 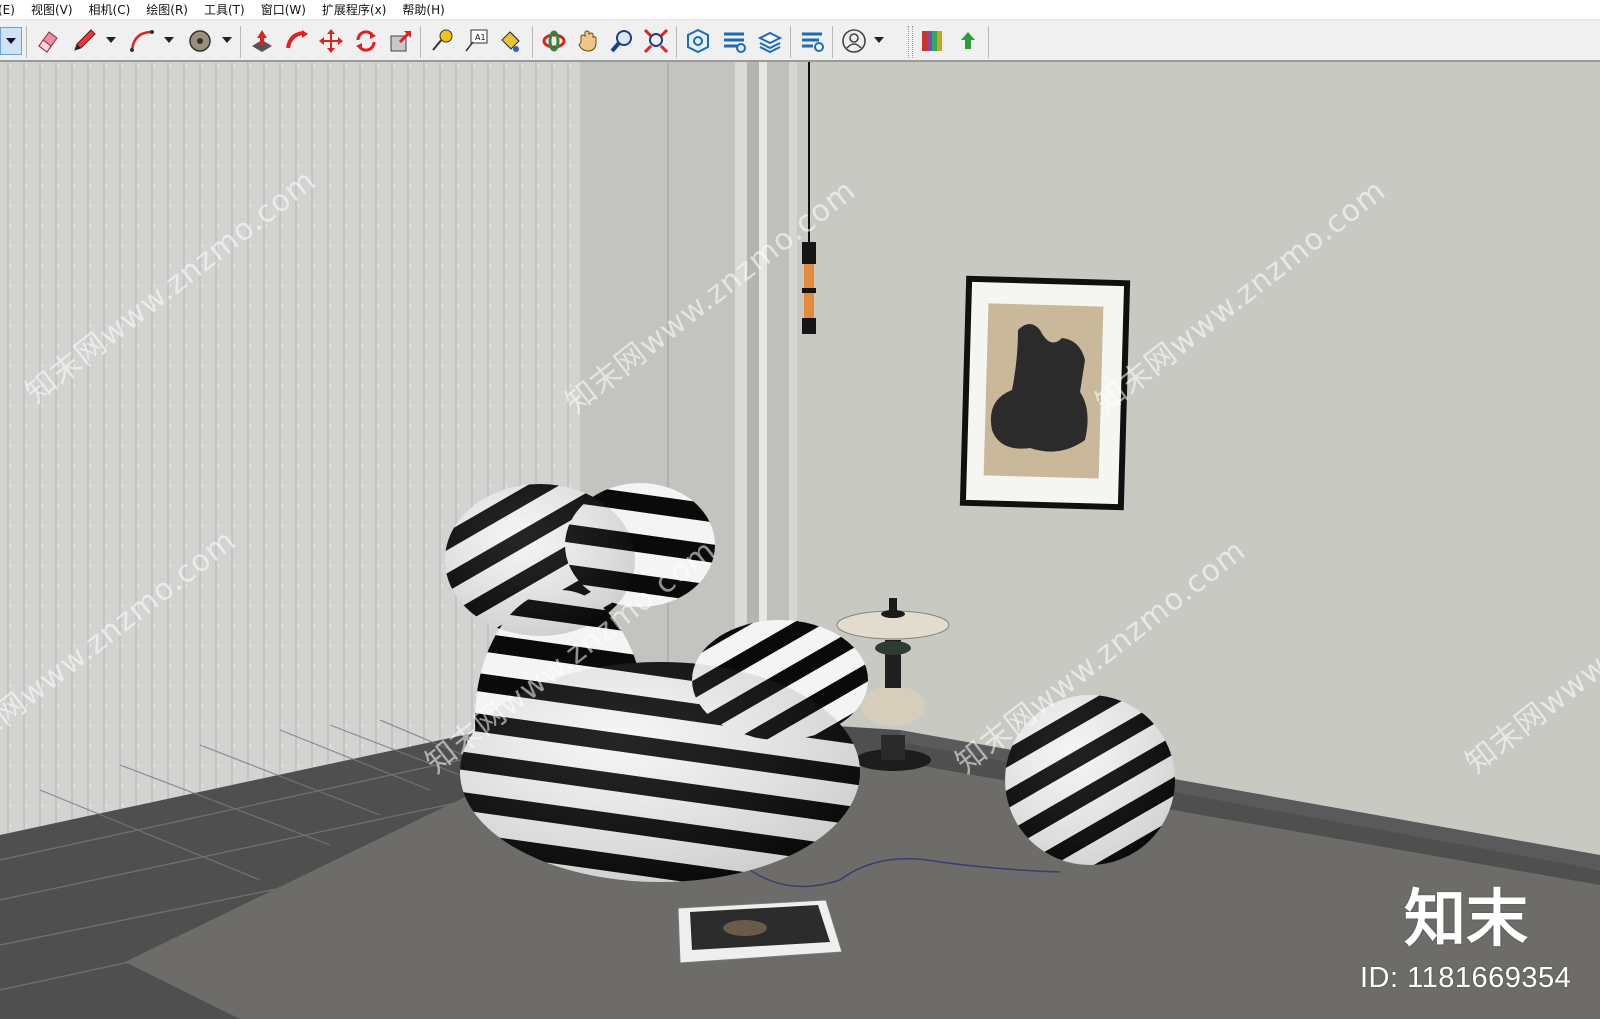 What do you see at coordinates (510, 41) in the screenshot?
I see `paint-bucket-icon` at bounding box center [510, 41].